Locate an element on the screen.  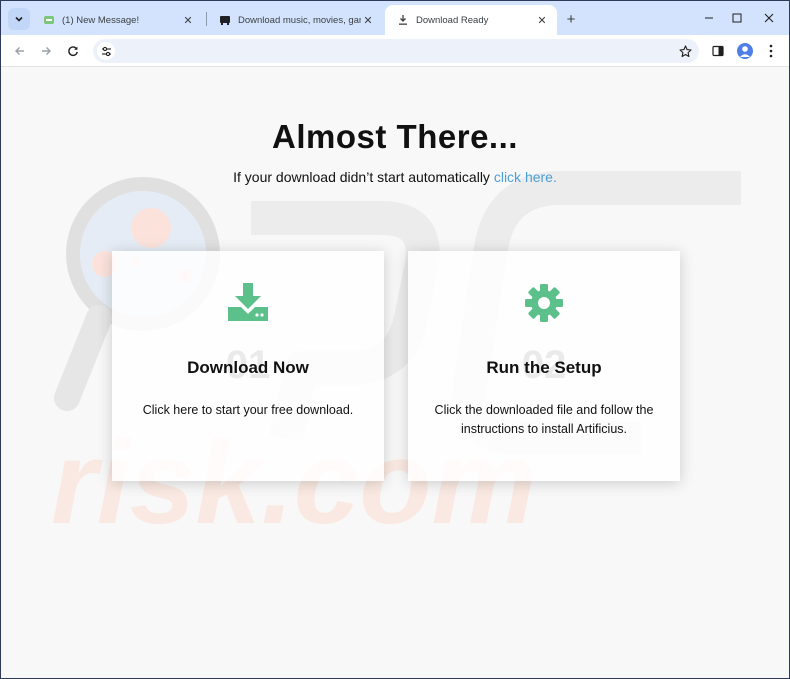
forward-button is located at coordinates (46, 51).